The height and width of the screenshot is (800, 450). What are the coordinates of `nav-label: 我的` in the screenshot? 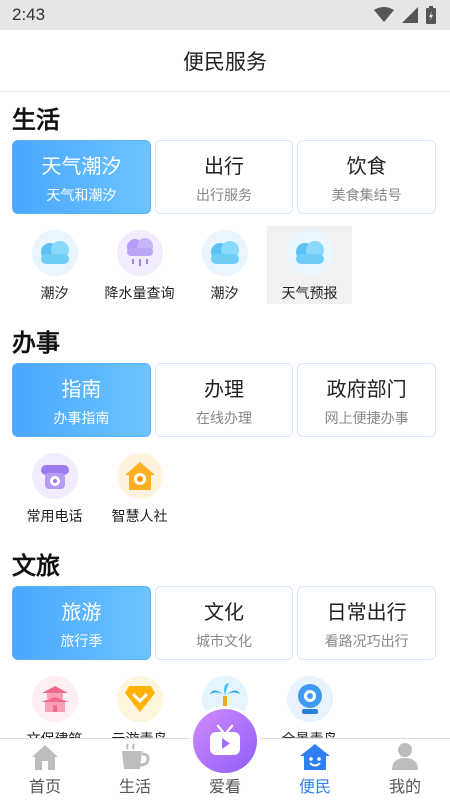 It's located at (404, 786).